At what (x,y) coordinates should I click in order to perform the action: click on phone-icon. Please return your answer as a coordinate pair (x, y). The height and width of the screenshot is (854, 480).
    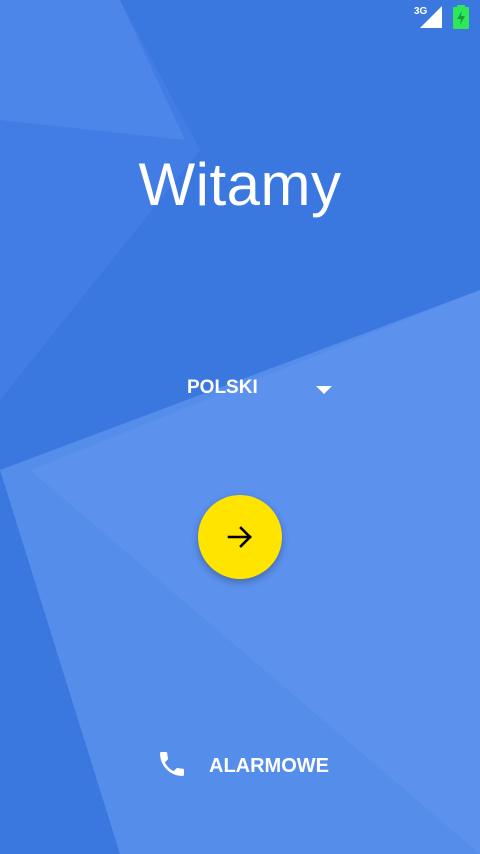
    Looking at the image, I should click on (172, 764).